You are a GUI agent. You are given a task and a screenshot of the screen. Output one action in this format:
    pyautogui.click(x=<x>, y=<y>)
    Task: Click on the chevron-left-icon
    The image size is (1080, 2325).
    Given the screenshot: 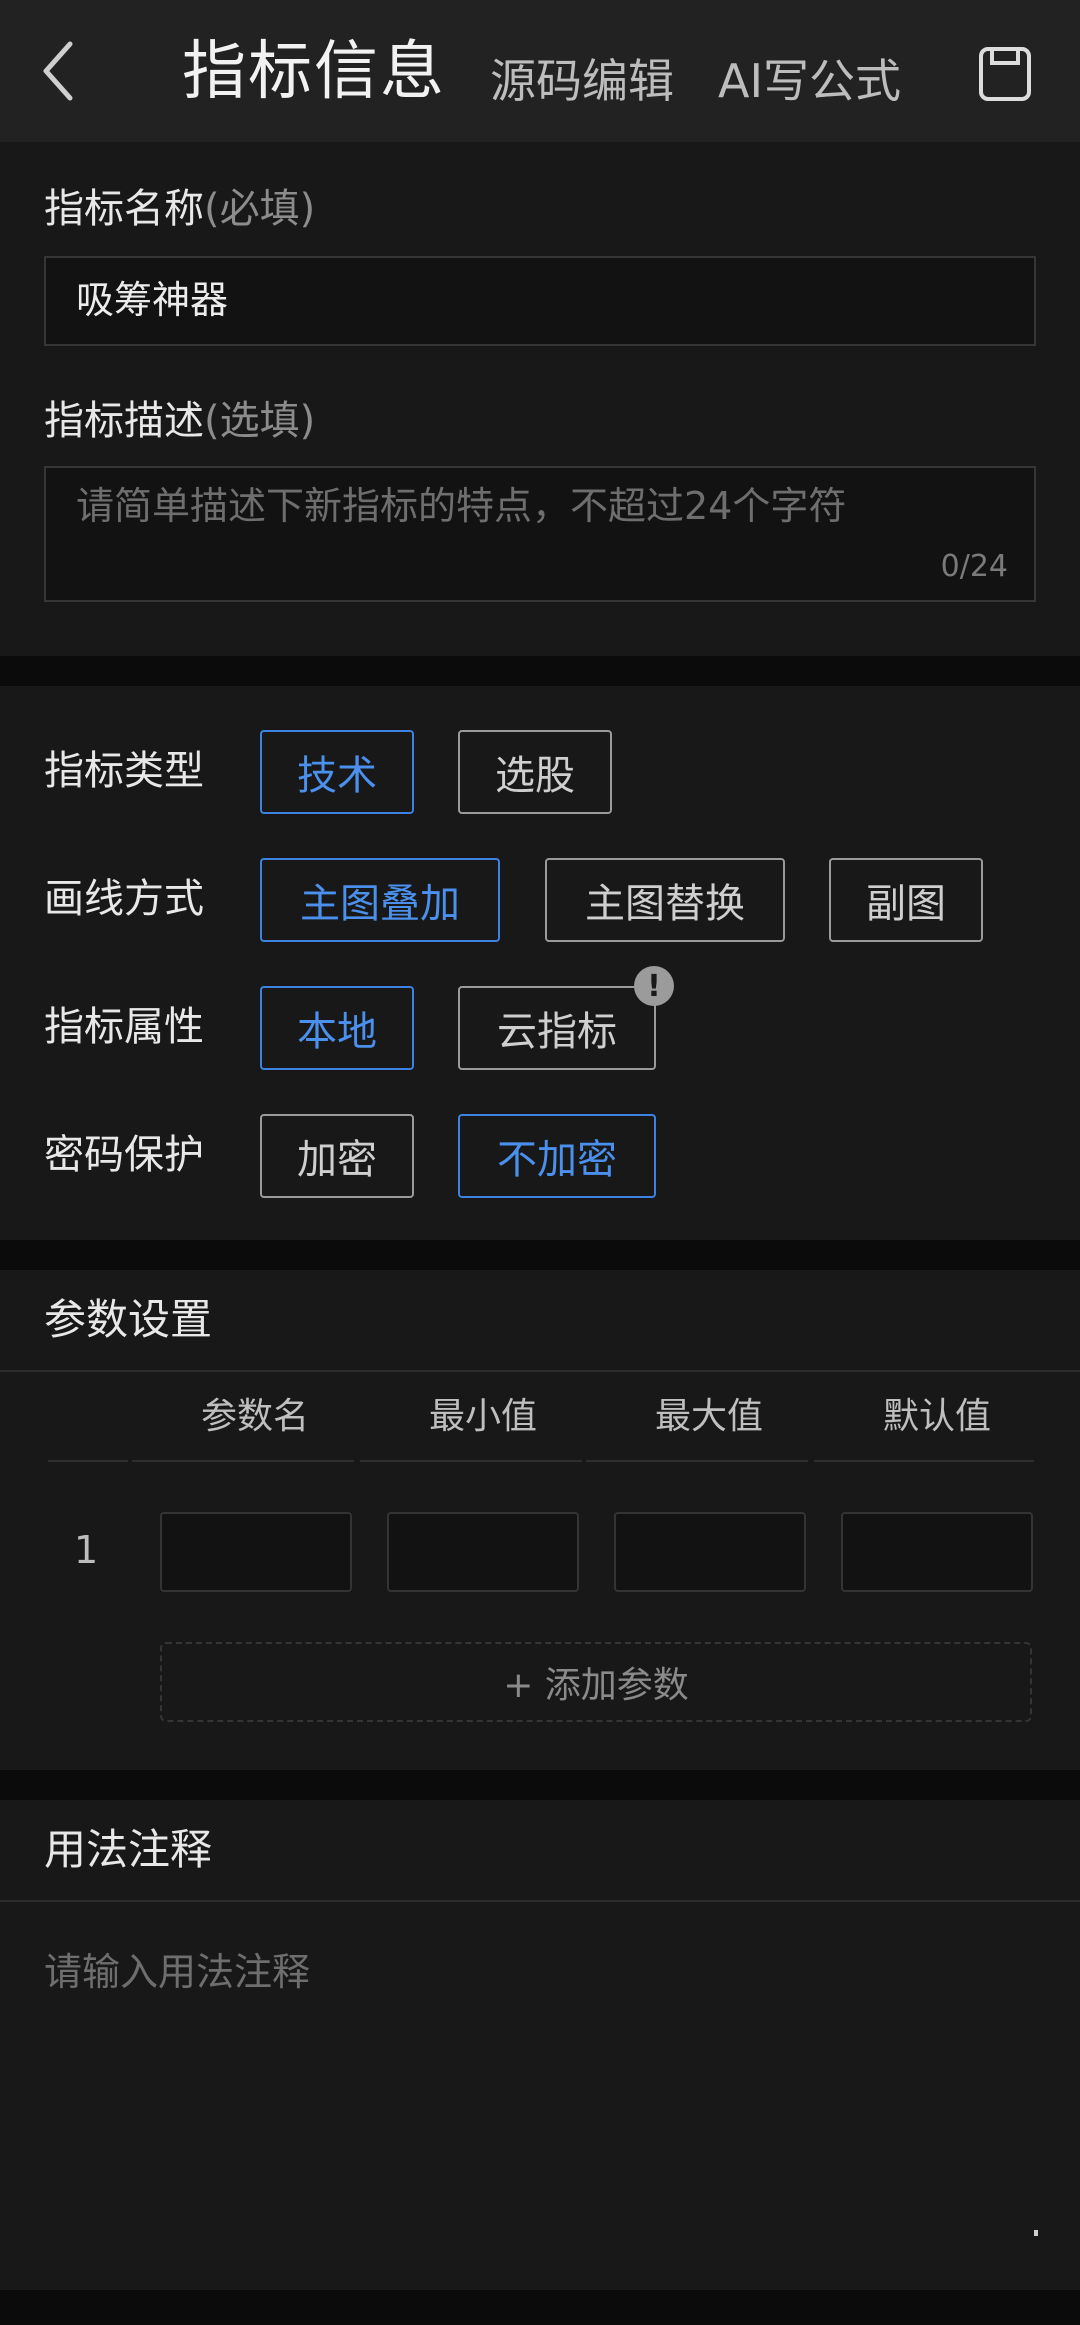 What is the action you would take?
    pyautogui.click(x=58, y=71)
    